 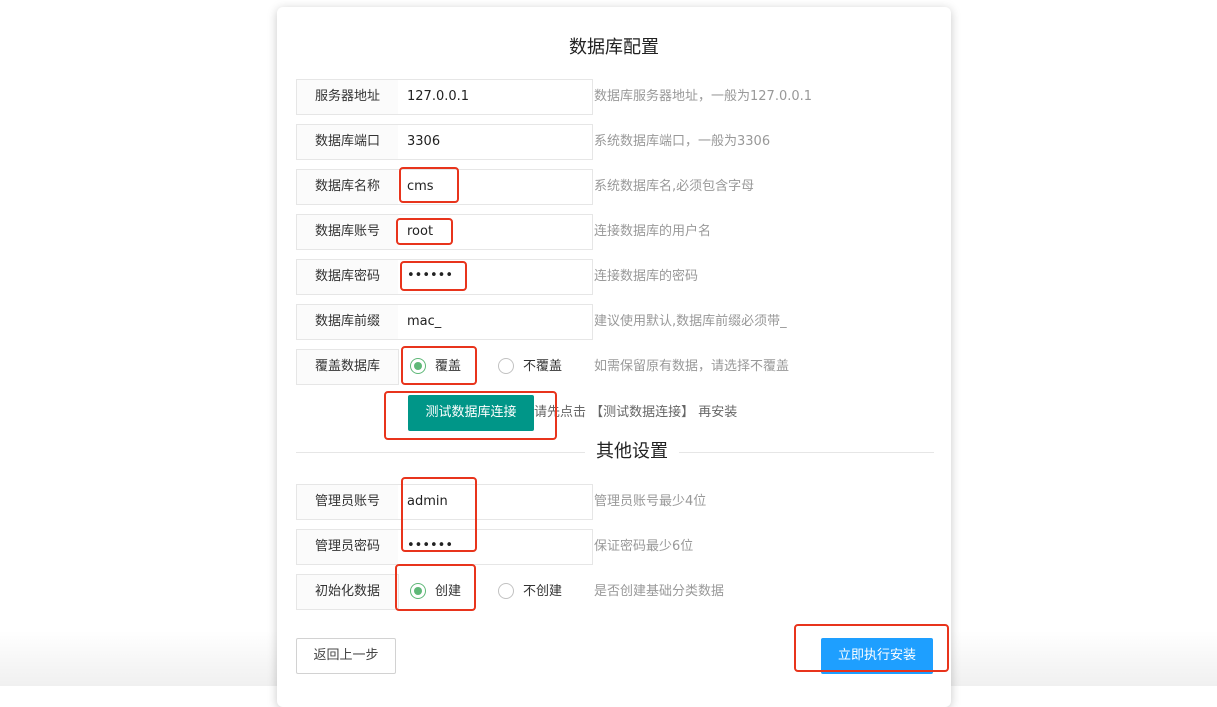 What do you see at coordinates (653, 231) in the screenshot?
I see `db-account-hint: 连接数据库的用户名` at bounding box center [653, 231].